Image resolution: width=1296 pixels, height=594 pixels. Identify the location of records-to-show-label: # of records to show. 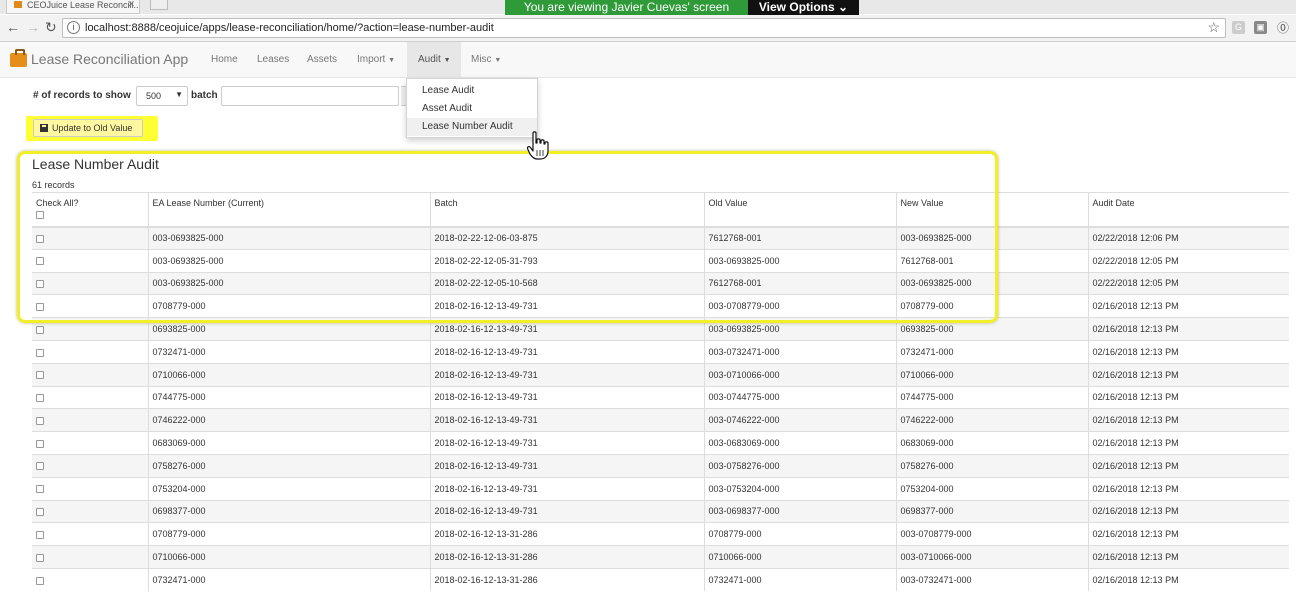
(82, 95).